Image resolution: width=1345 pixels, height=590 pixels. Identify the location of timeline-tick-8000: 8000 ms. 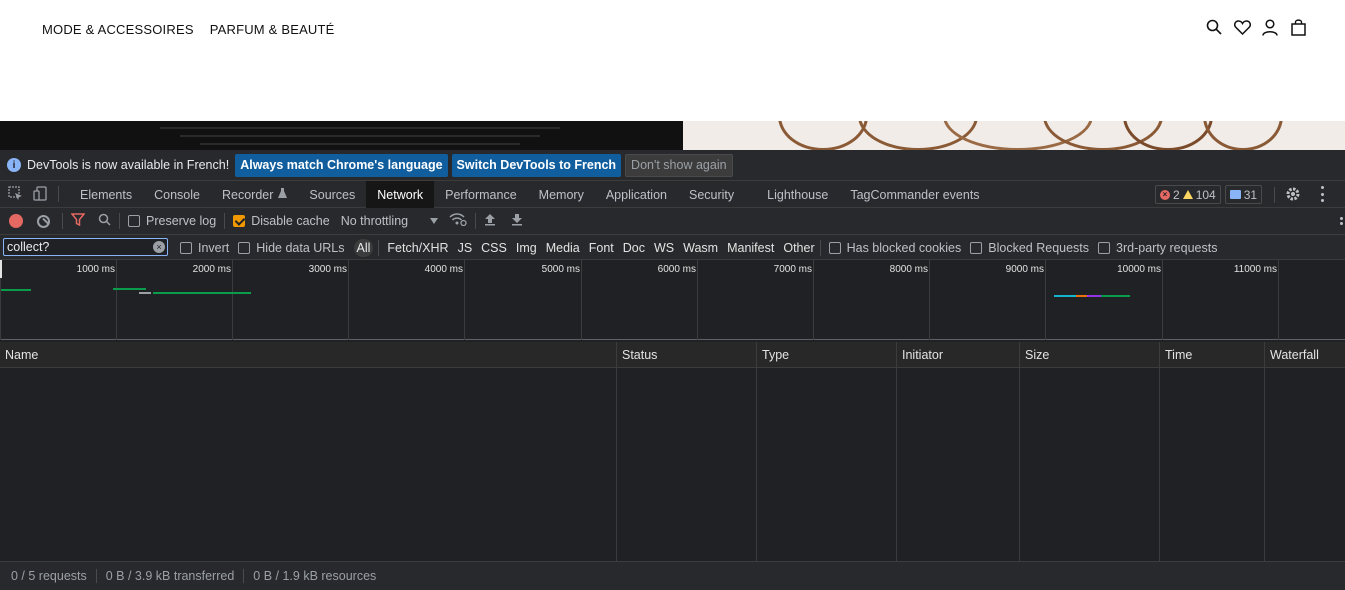
(908, 269).